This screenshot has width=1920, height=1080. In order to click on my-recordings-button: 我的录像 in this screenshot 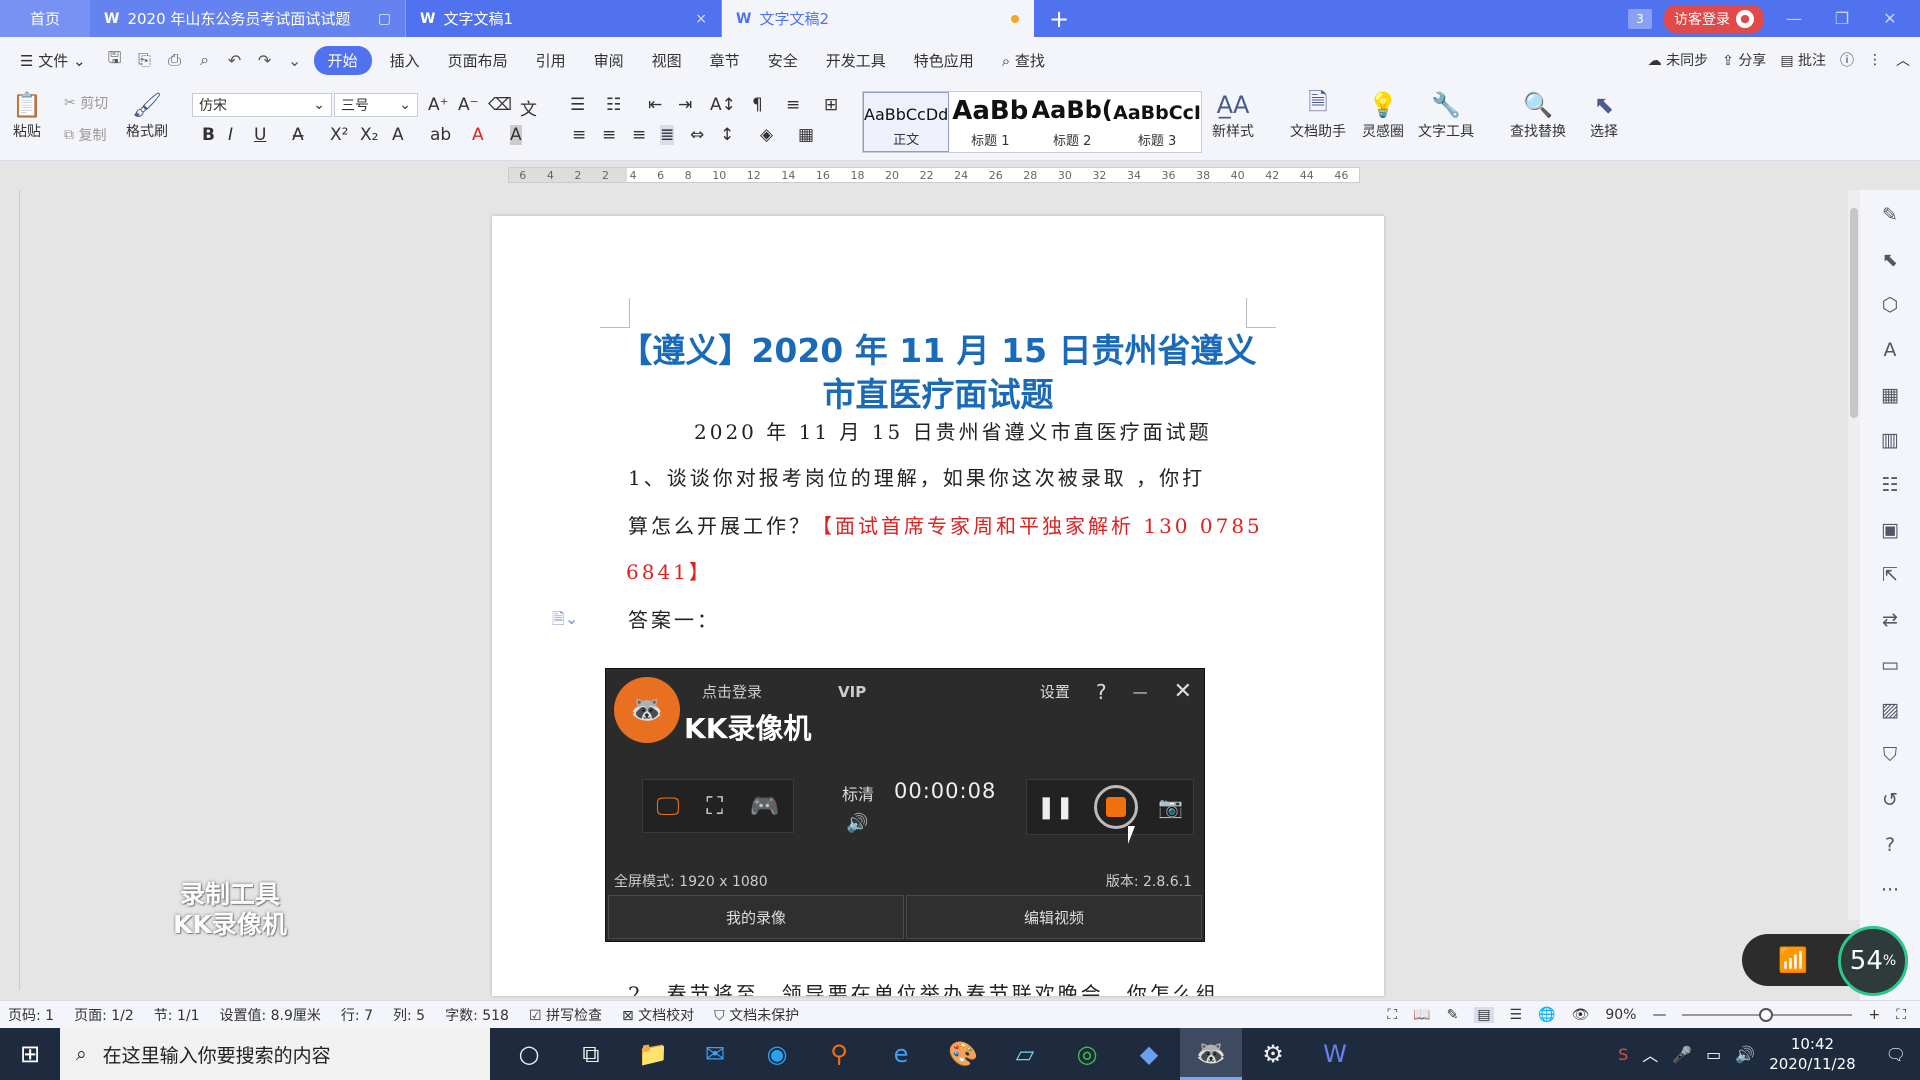, I will do `click(756, 917)`.